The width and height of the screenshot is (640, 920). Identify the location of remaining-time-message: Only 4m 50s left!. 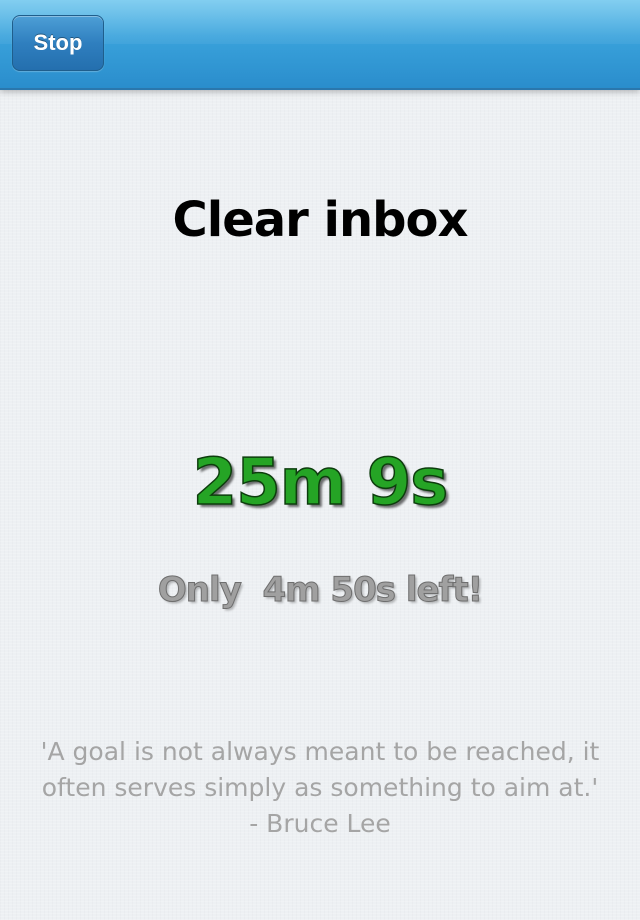
(320, 590).